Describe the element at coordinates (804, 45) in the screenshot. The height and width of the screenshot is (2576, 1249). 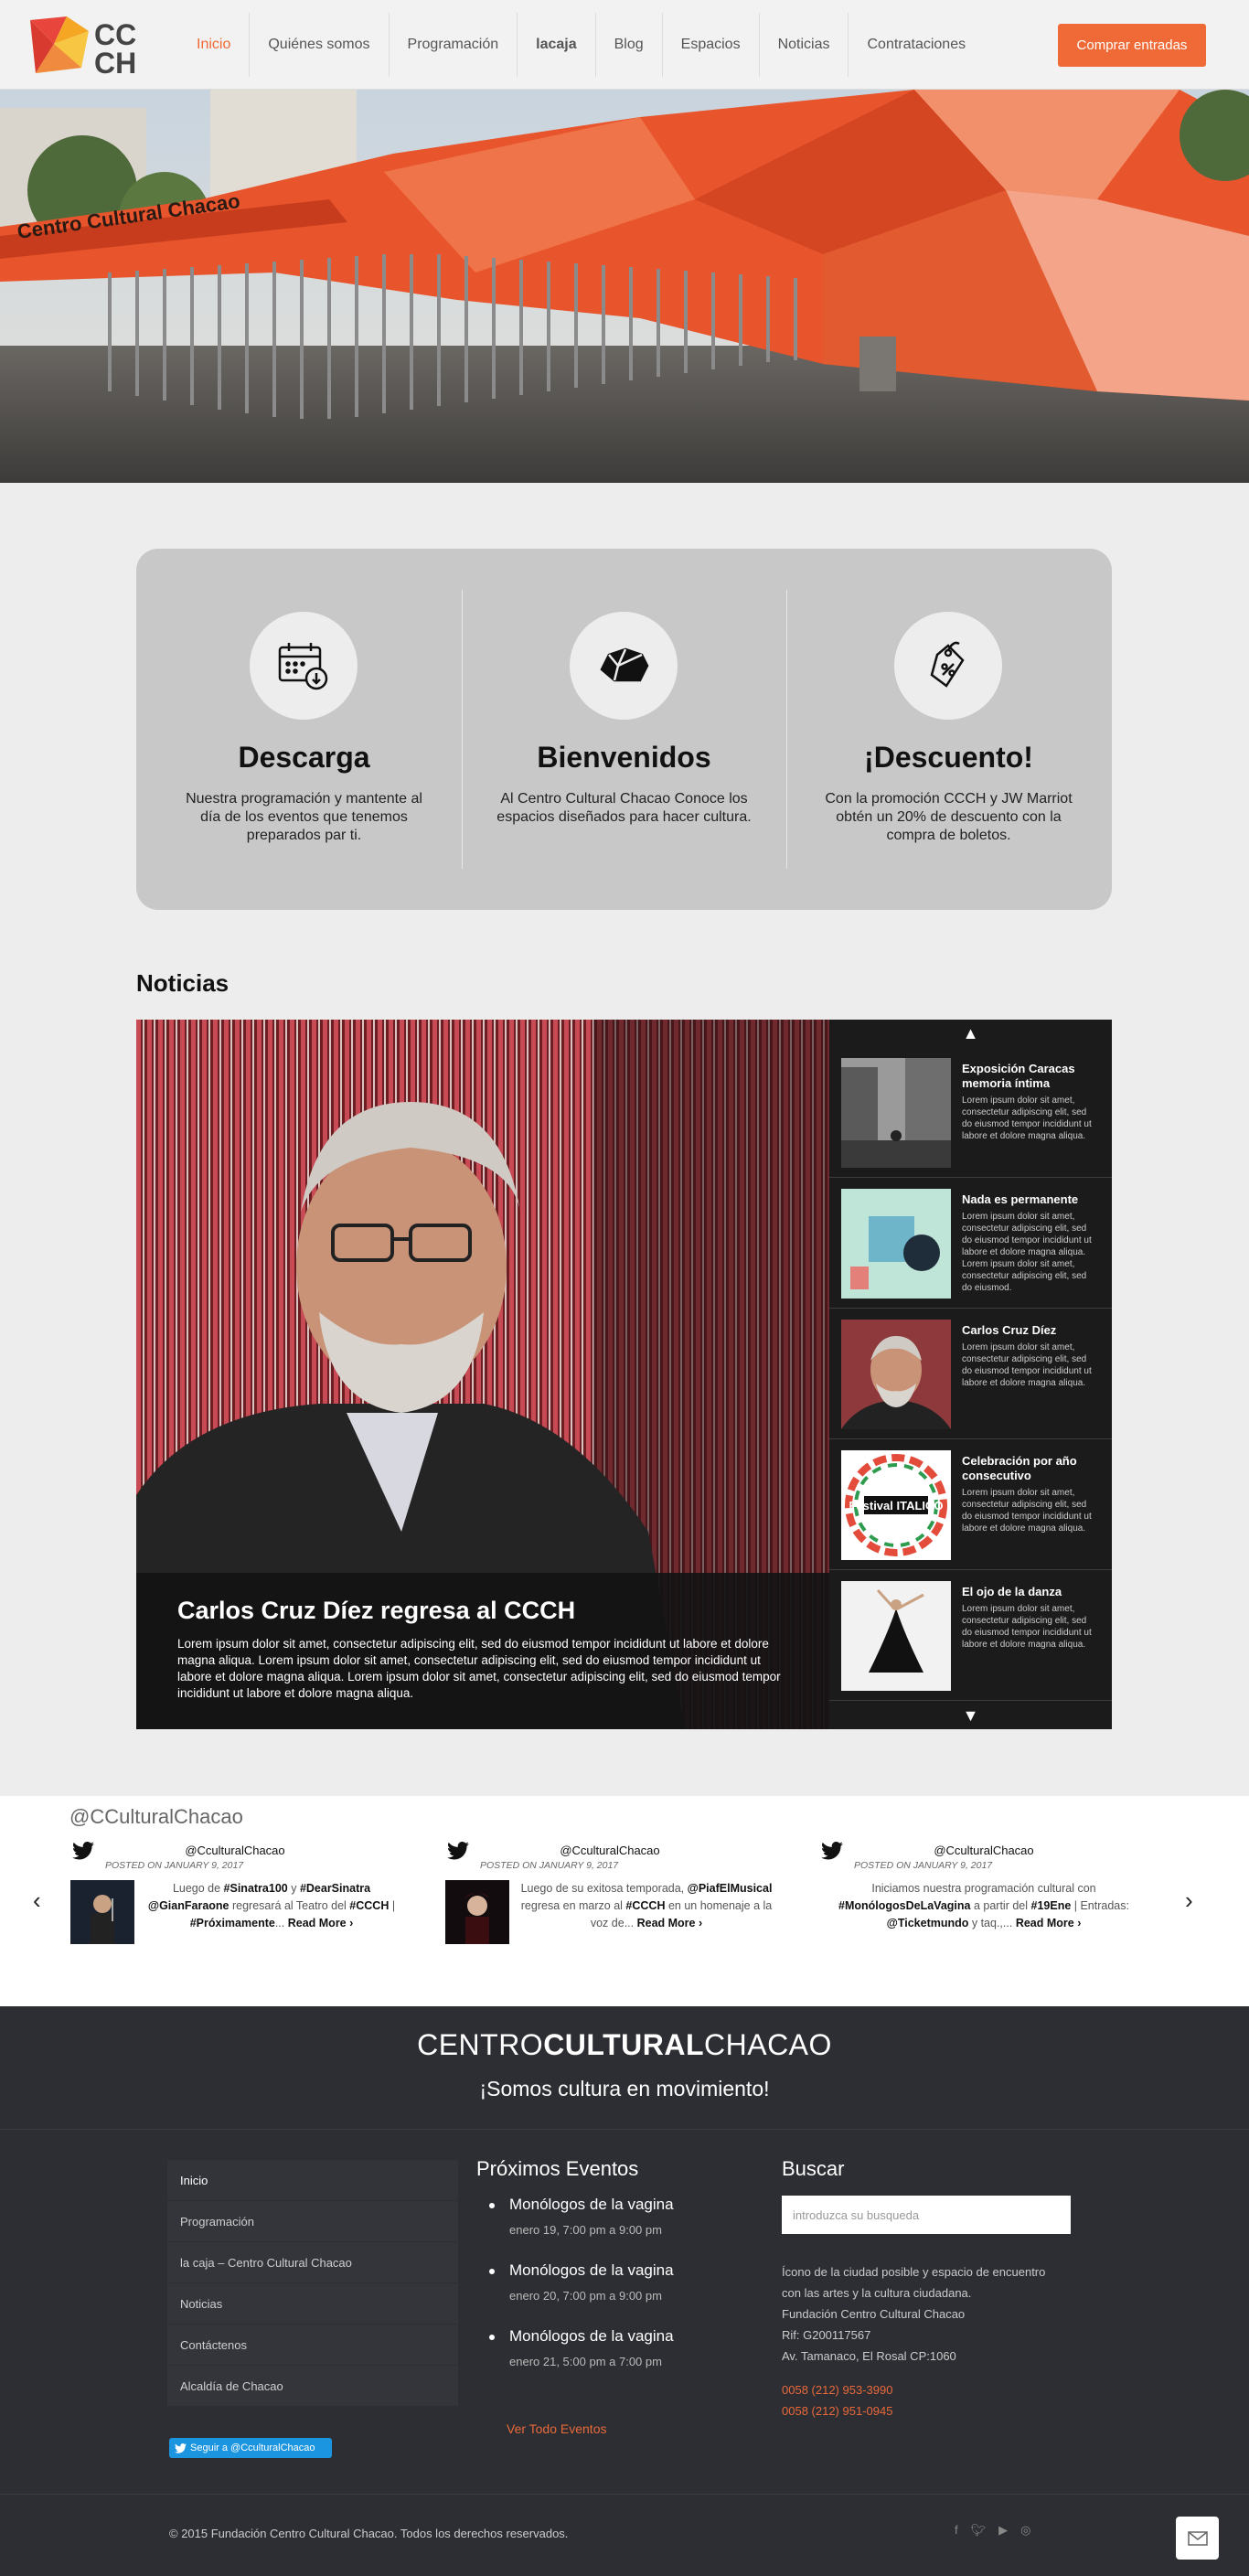
I see `nav-item-noticias: Noticias` at that location.